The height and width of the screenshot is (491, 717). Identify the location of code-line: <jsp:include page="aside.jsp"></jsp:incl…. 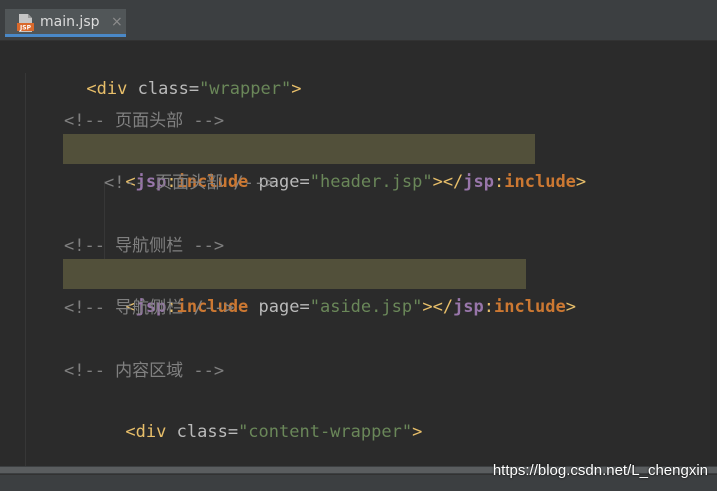
(350, 307).